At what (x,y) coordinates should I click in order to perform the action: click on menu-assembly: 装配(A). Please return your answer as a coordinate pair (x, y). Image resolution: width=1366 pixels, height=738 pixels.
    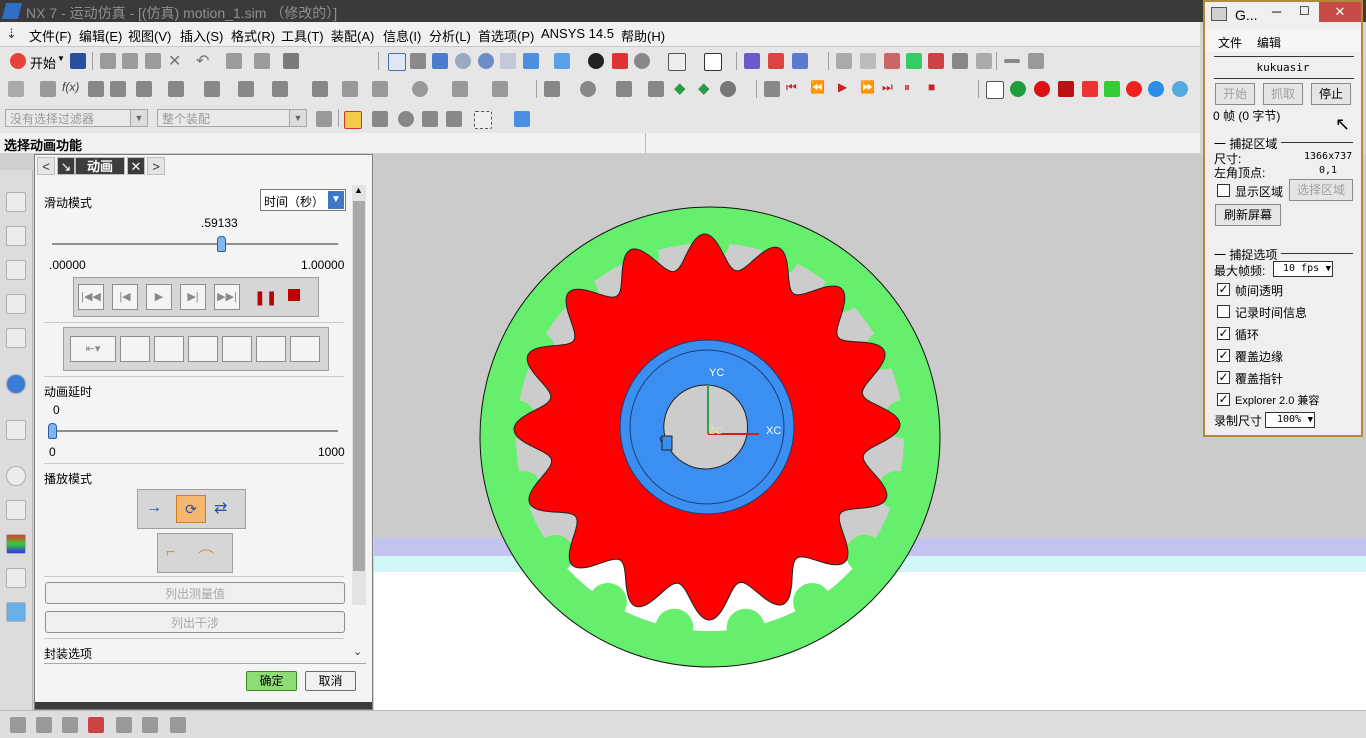
    Looking at the image, I should click on (352, 35).